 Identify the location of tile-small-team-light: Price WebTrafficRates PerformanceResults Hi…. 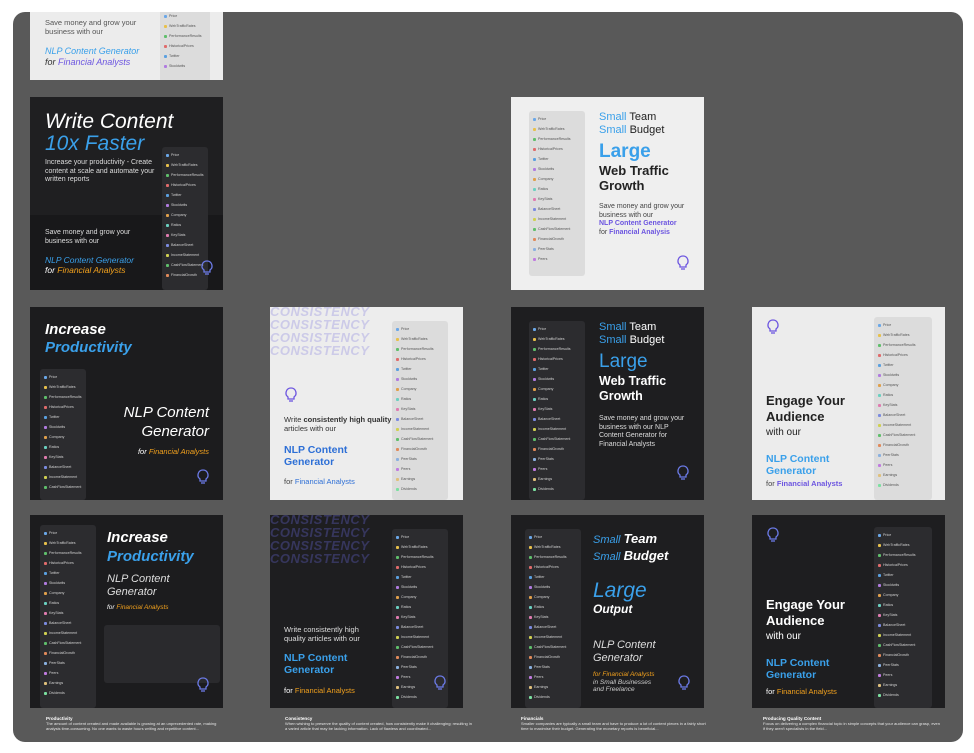
(607, 193).